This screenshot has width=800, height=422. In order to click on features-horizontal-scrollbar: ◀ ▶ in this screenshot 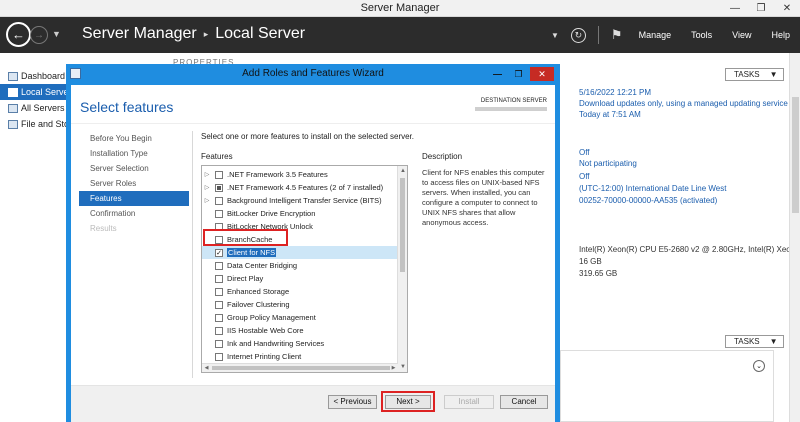, I will do `click(300, 367)`.